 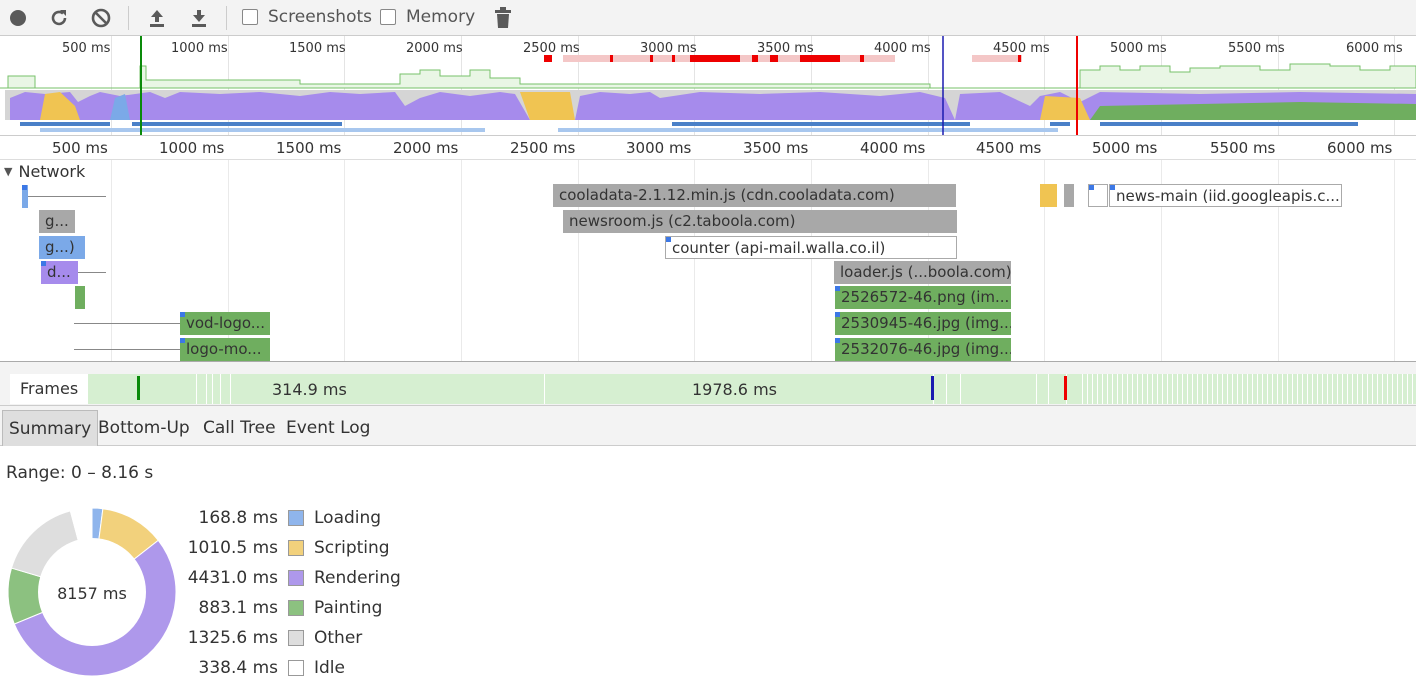 What do you see at coordinates (1243, 148) in the screenshot?
I see `ruler-tick: 5500 ms` at bounding box center [1243, 148].